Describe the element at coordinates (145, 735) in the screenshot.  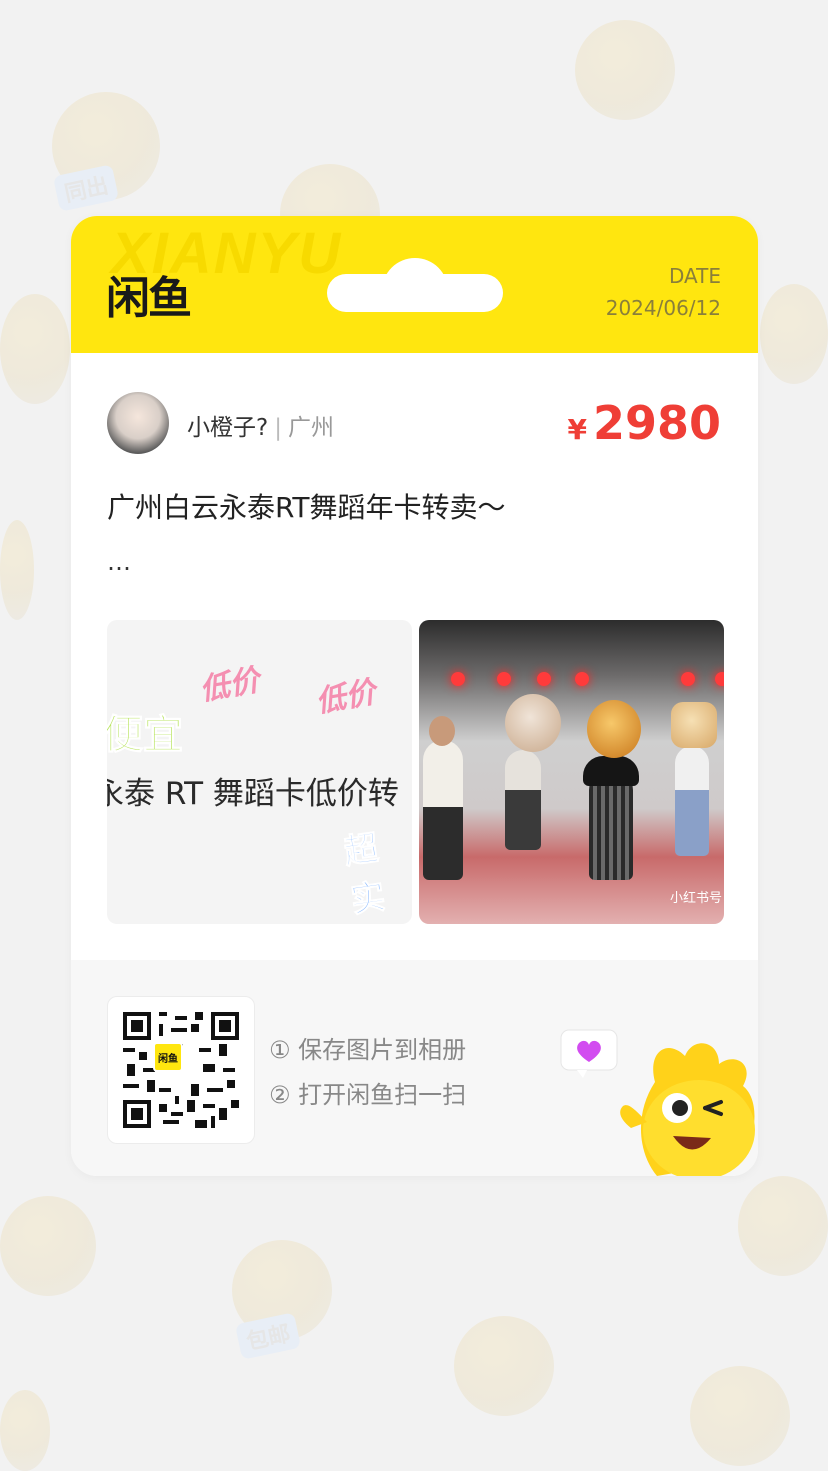
I see `image-sticker-text: 便宜` at that location.